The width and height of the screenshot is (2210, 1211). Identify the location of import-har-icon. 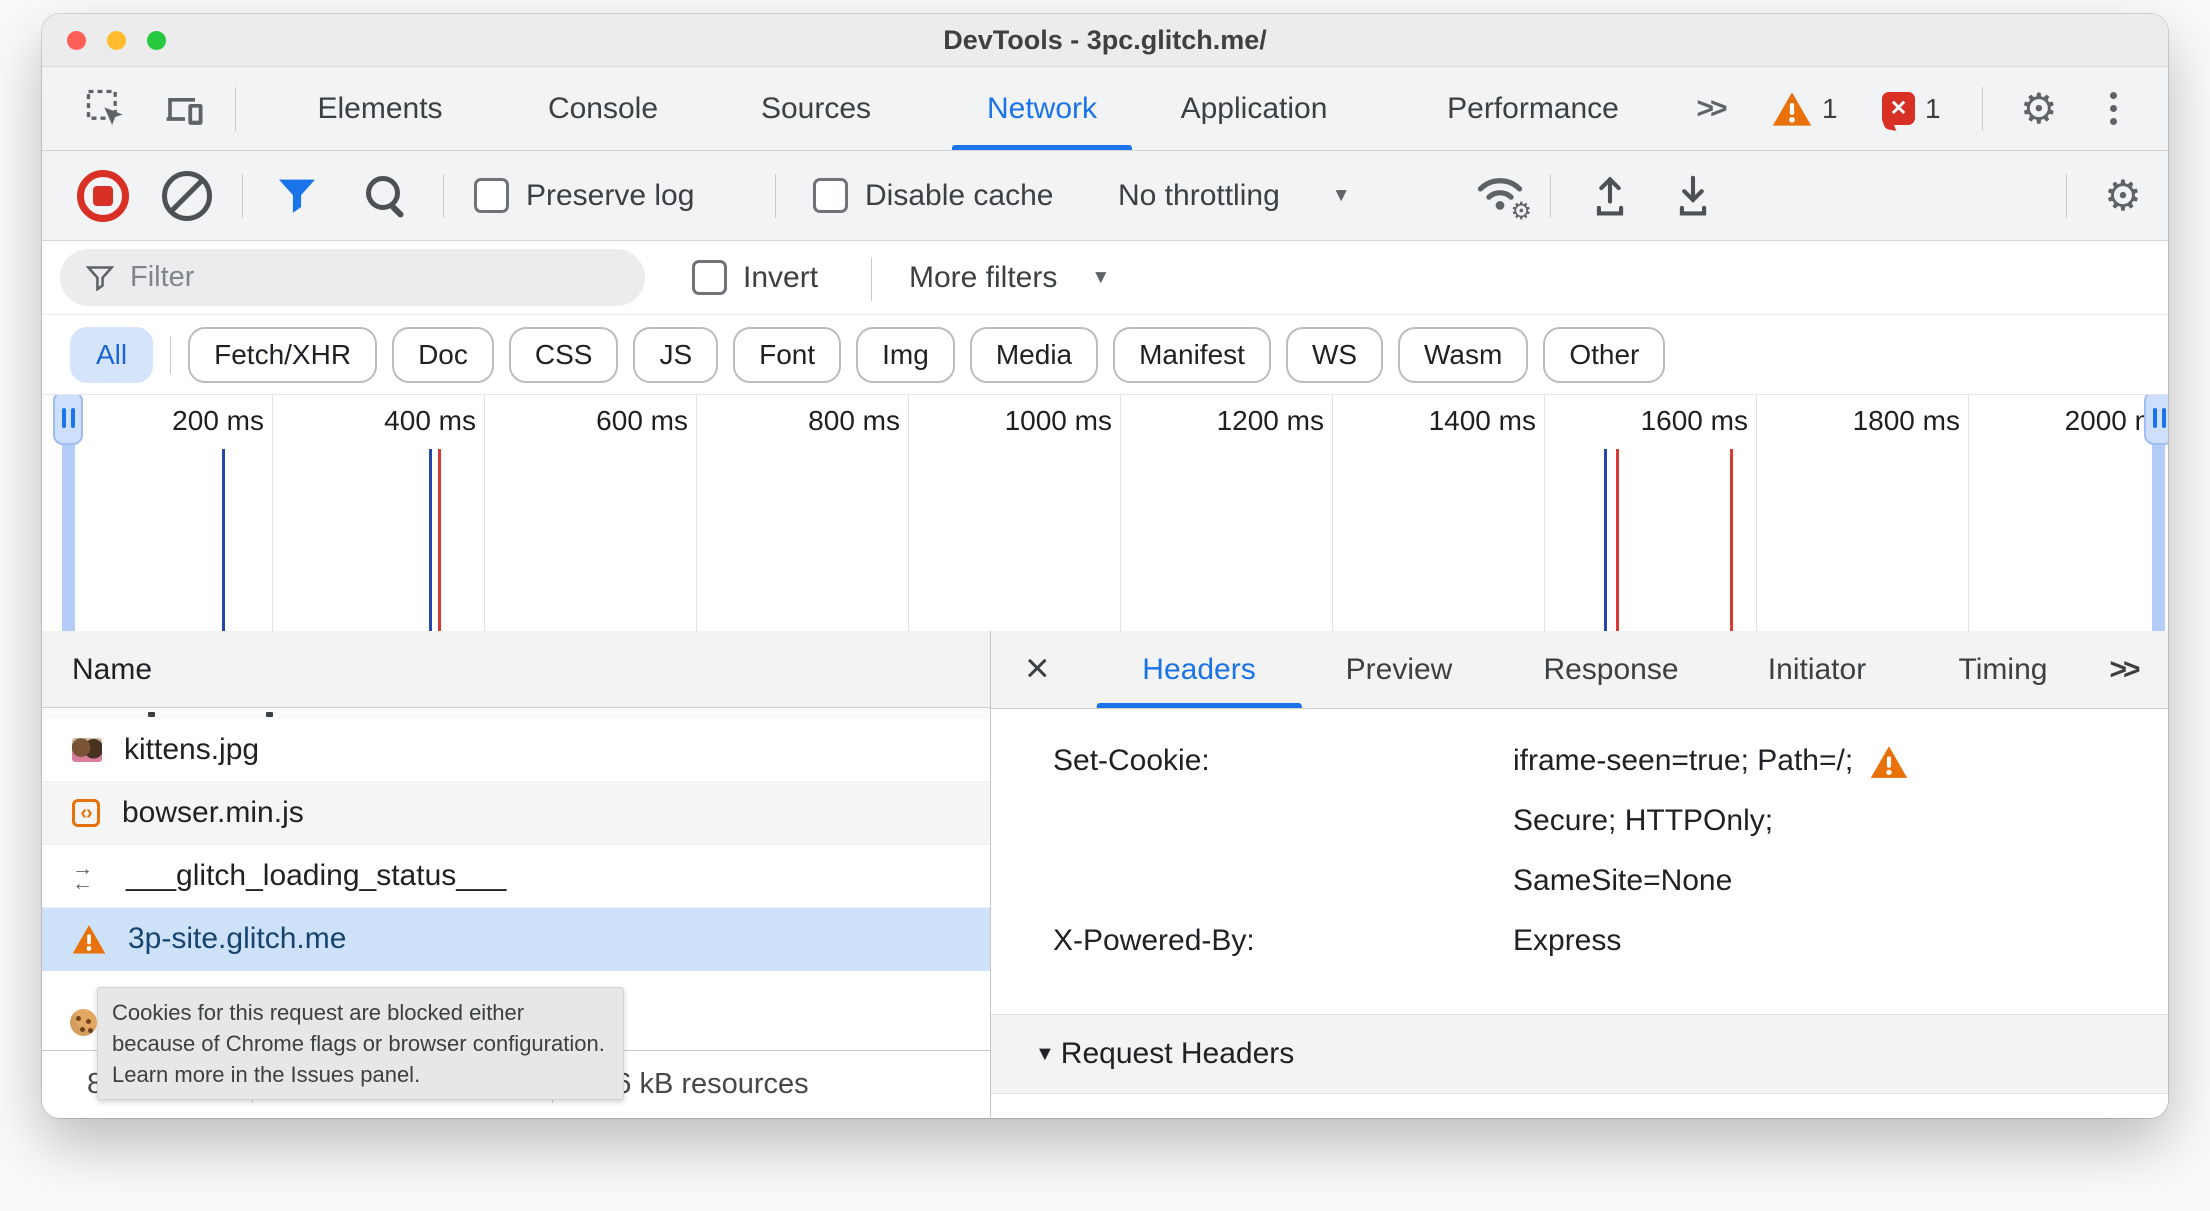
(1610, 195).